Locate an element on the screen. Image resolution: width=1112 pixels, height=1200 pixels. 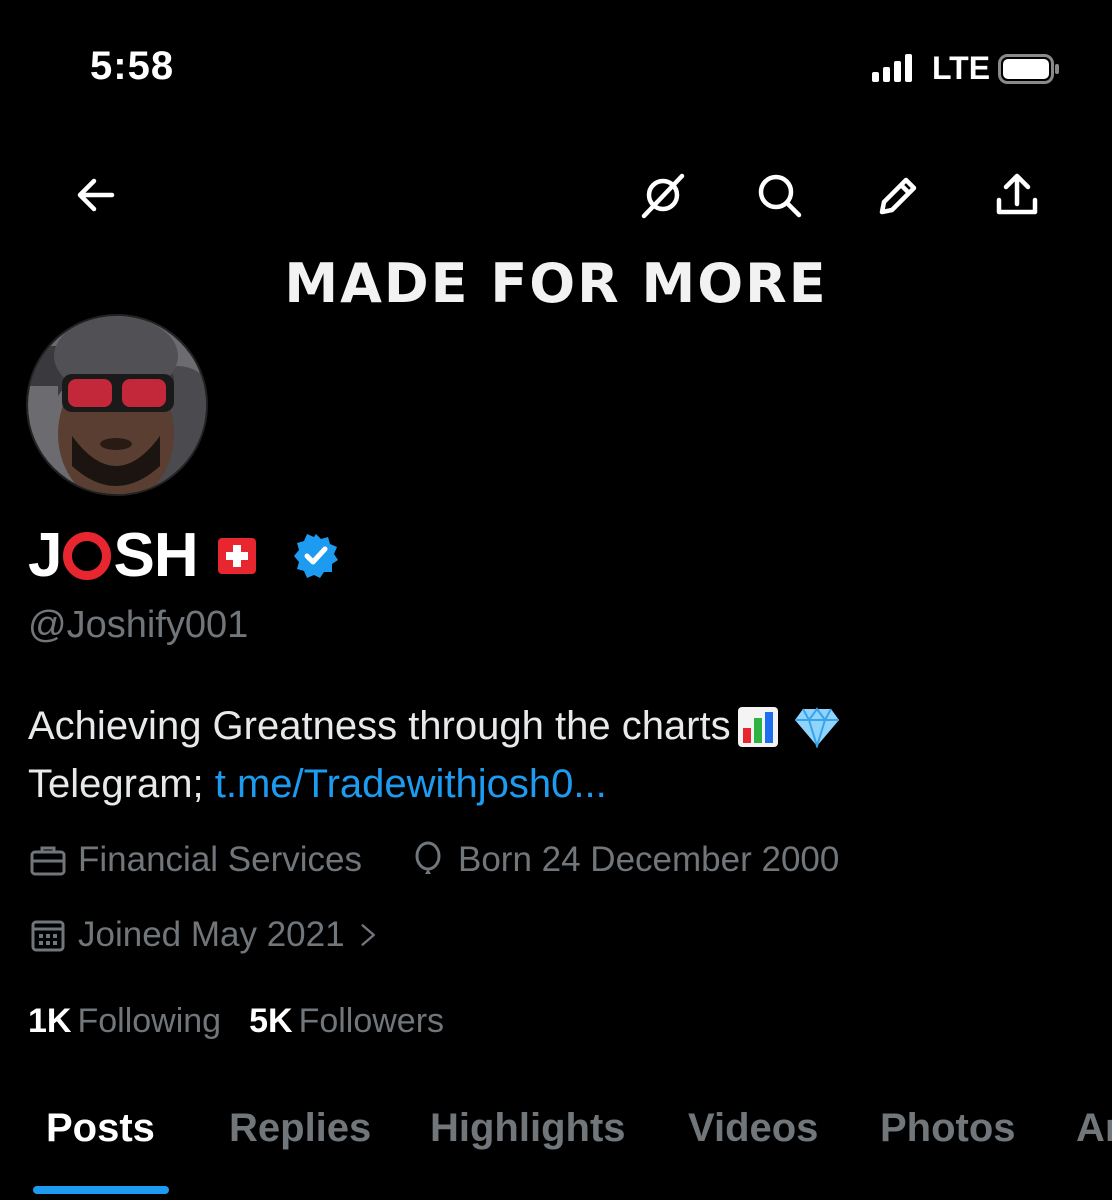
tab-posts: Posts is located at coordinates (100, 1128).